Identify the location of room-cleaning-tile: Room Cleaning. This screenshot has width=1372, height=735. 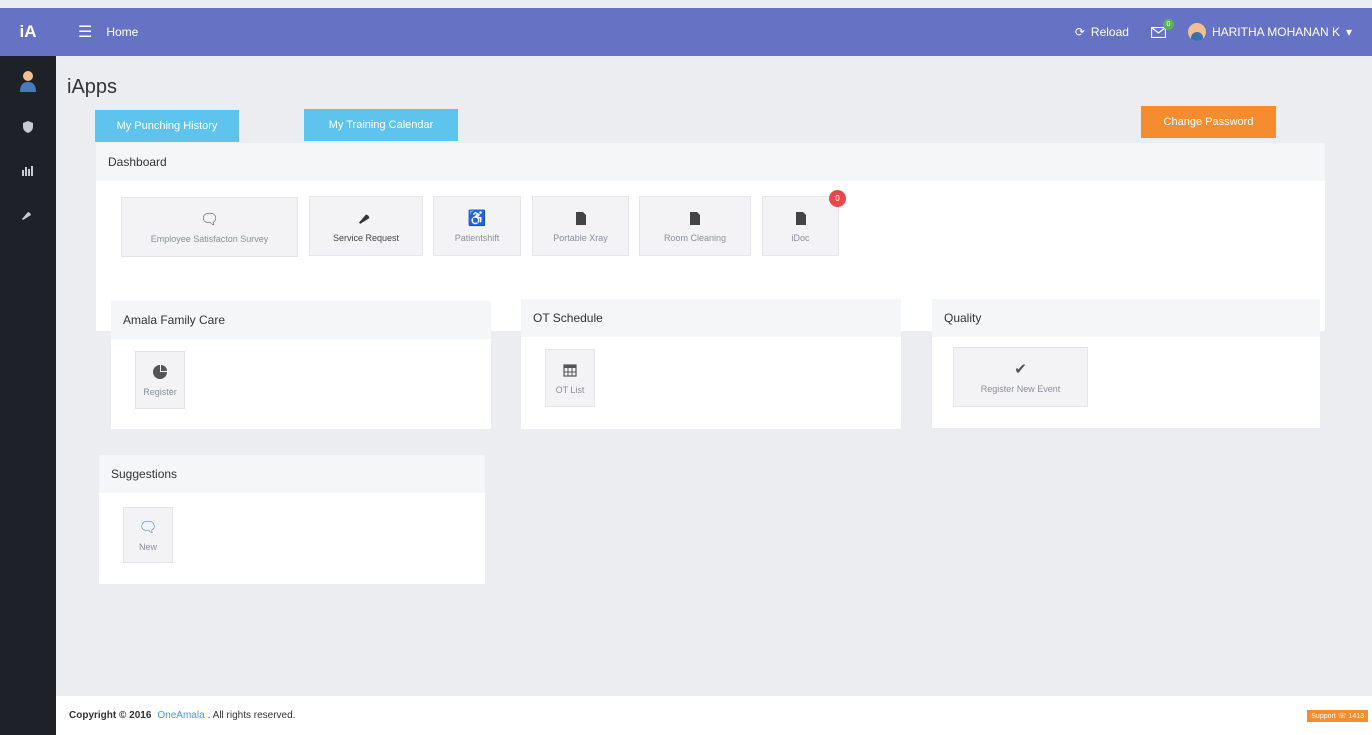
(695, 226).